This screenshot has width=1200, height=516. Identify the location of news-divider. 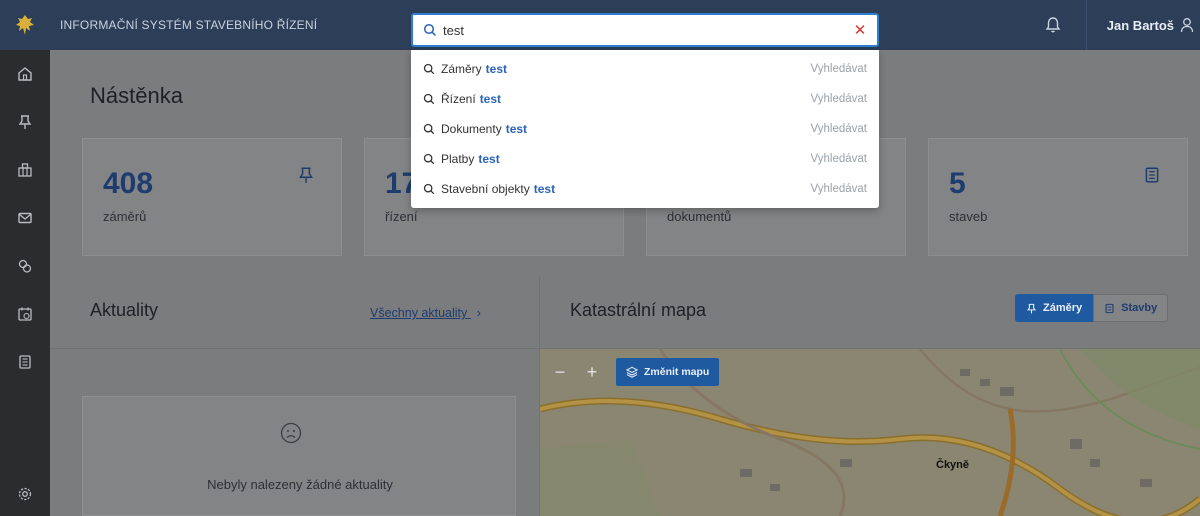
(294, 348).